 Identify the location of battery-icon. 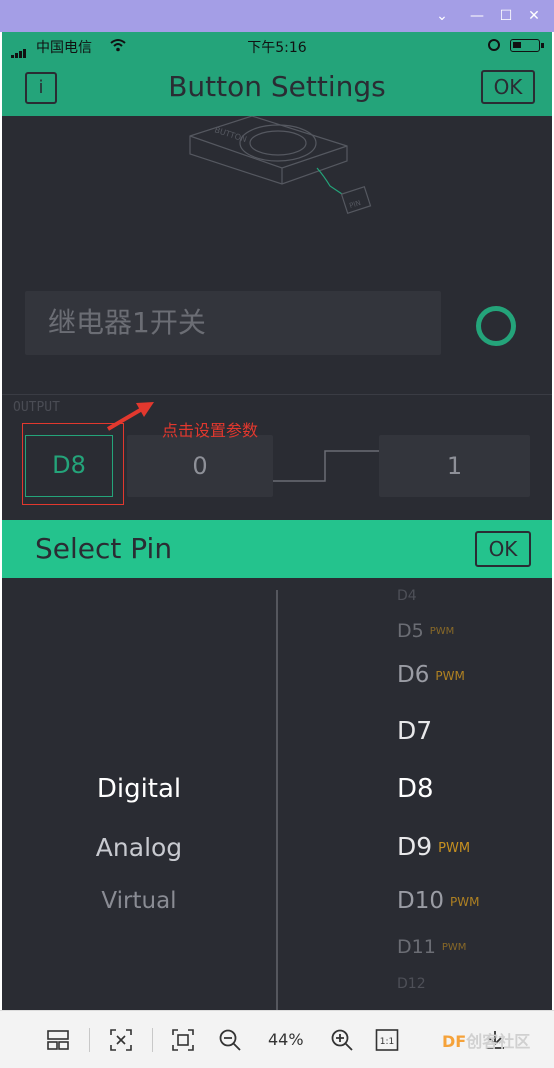
(527, 45).